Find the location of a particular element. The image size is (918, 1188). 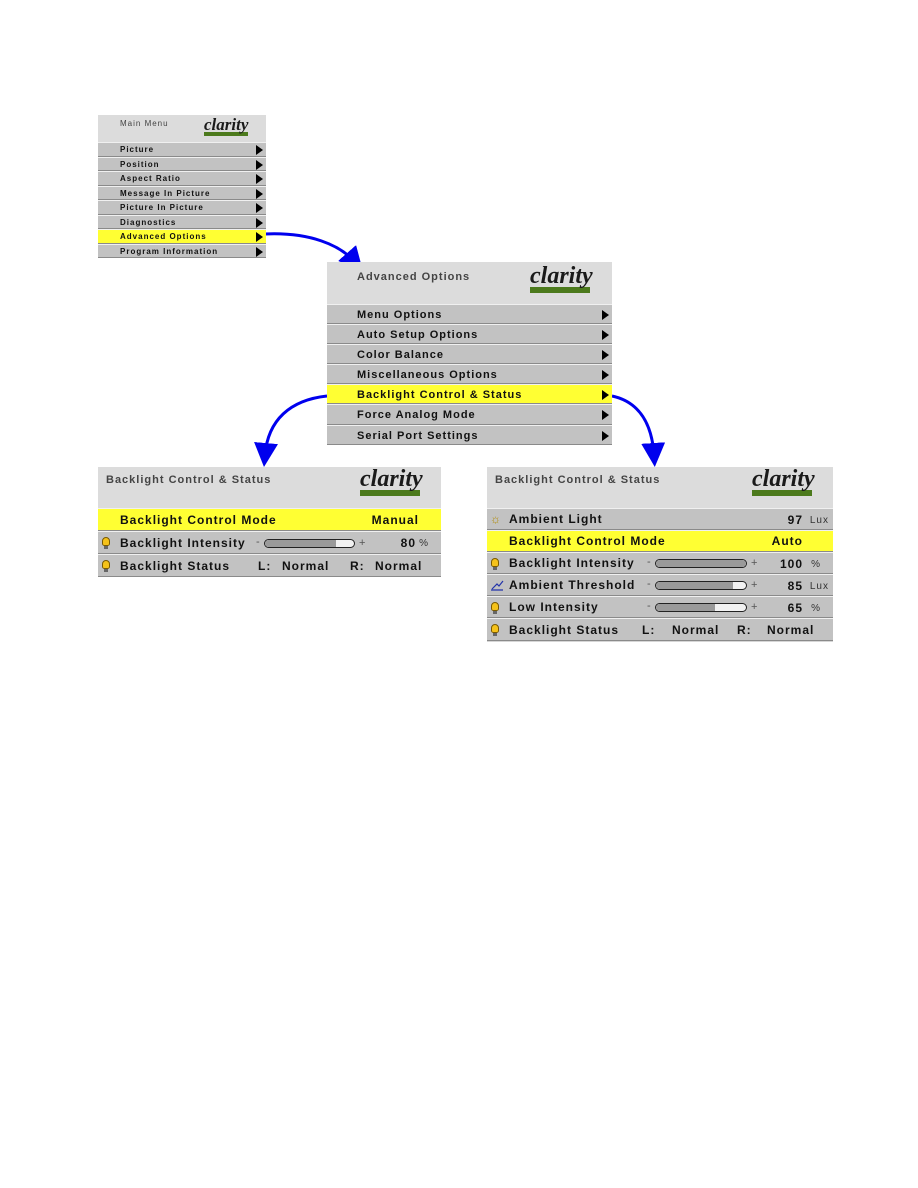

ambient-threshold-row: Ambient Threshold - +85 Lux is located at coordinates (660, 585).